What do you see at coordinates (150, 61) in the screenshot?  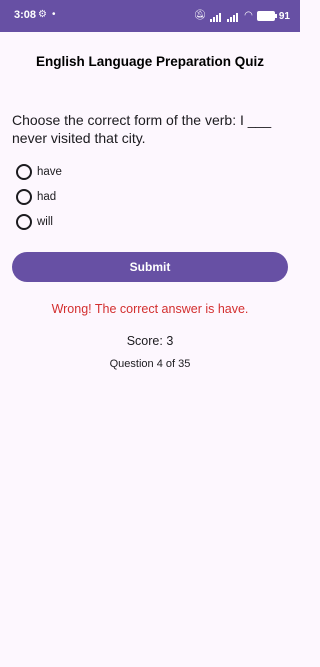 I see `page-title: English Language Preparation Quiz` at bounding box center [150, 61].